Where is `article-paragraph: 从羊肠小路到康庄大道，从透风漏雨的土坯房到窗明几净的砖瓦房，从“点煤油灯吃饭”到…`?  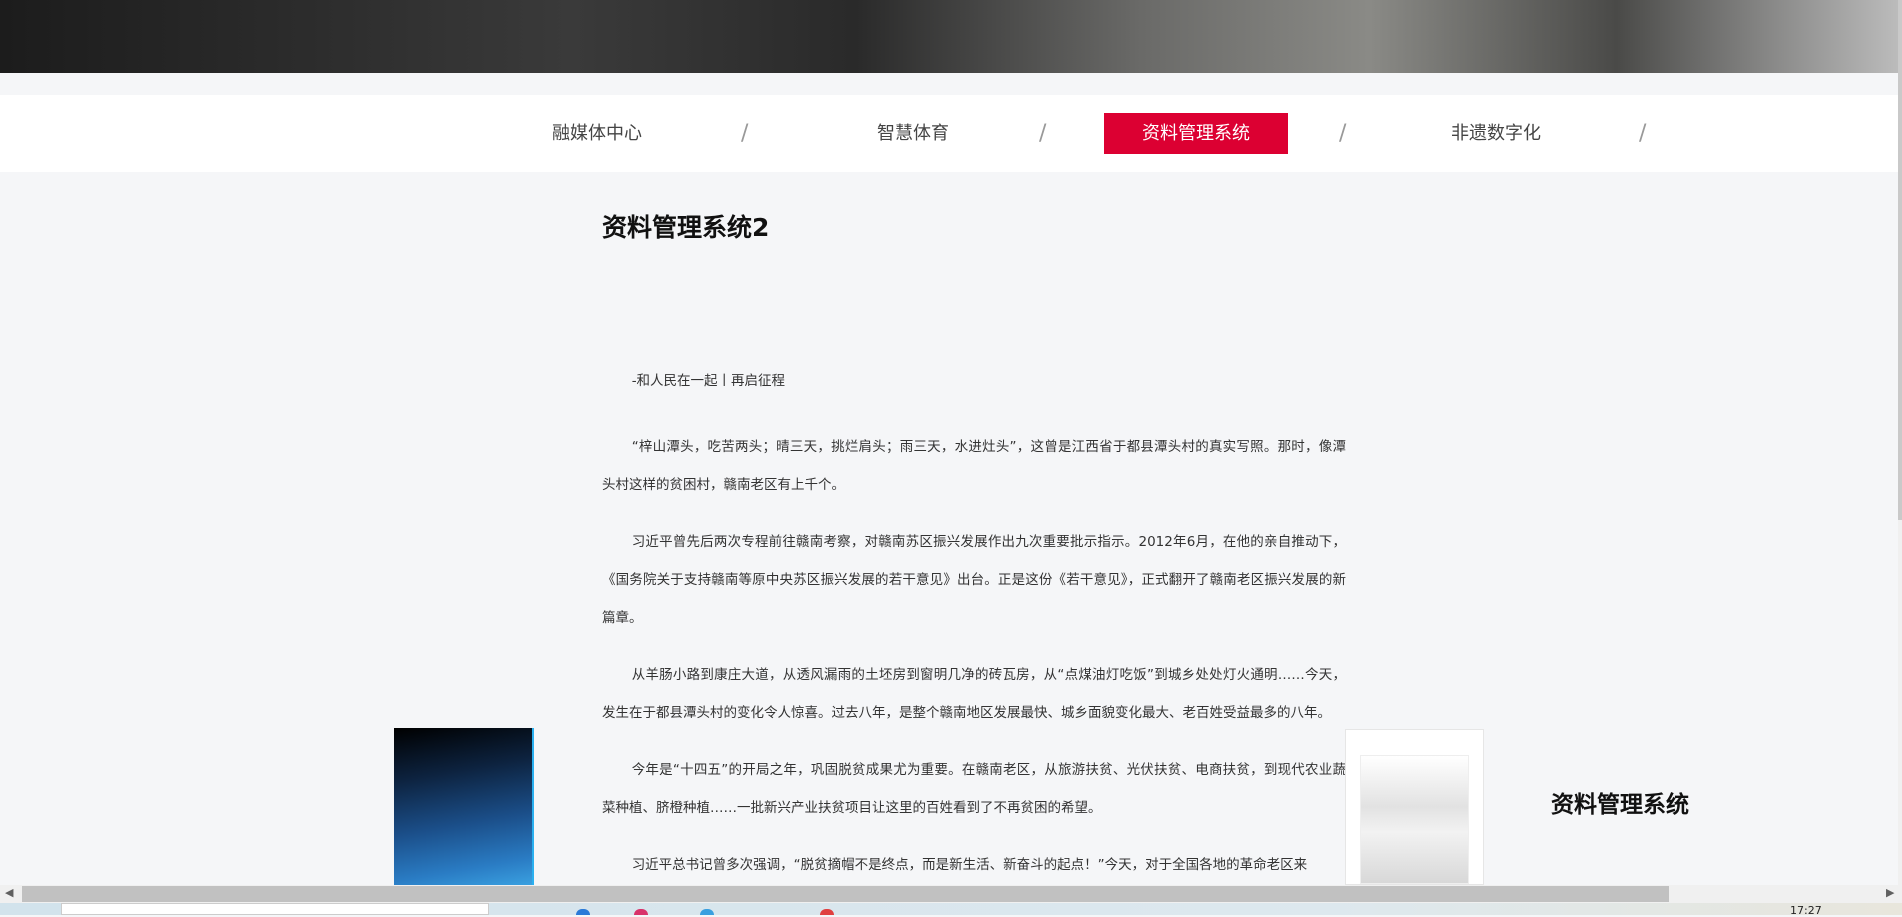
article-paragraph: 从羊肠小路到康庄大道，从透风漏雨的土坯房到窗明几净的砖瓦房，从“点煤油灯吃饭”到… is located at coordinates (974, 694).